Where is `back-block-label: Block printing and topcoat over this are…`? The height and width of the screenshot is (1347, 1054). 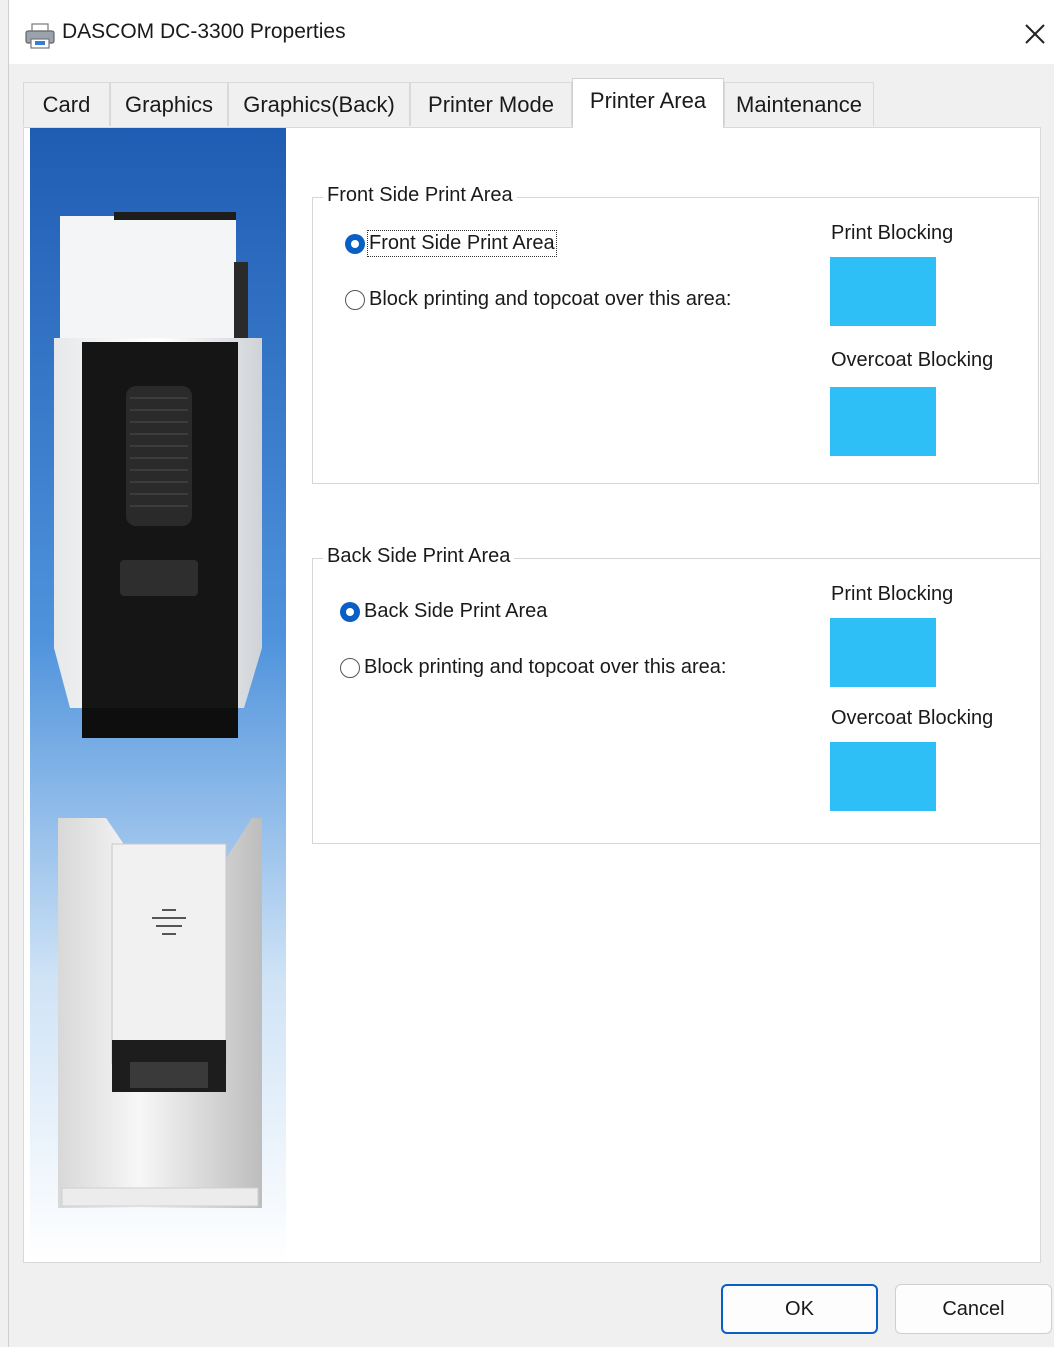 back-block-label: Block printing and topcoat over this are… is located at coordinates (545, 667).